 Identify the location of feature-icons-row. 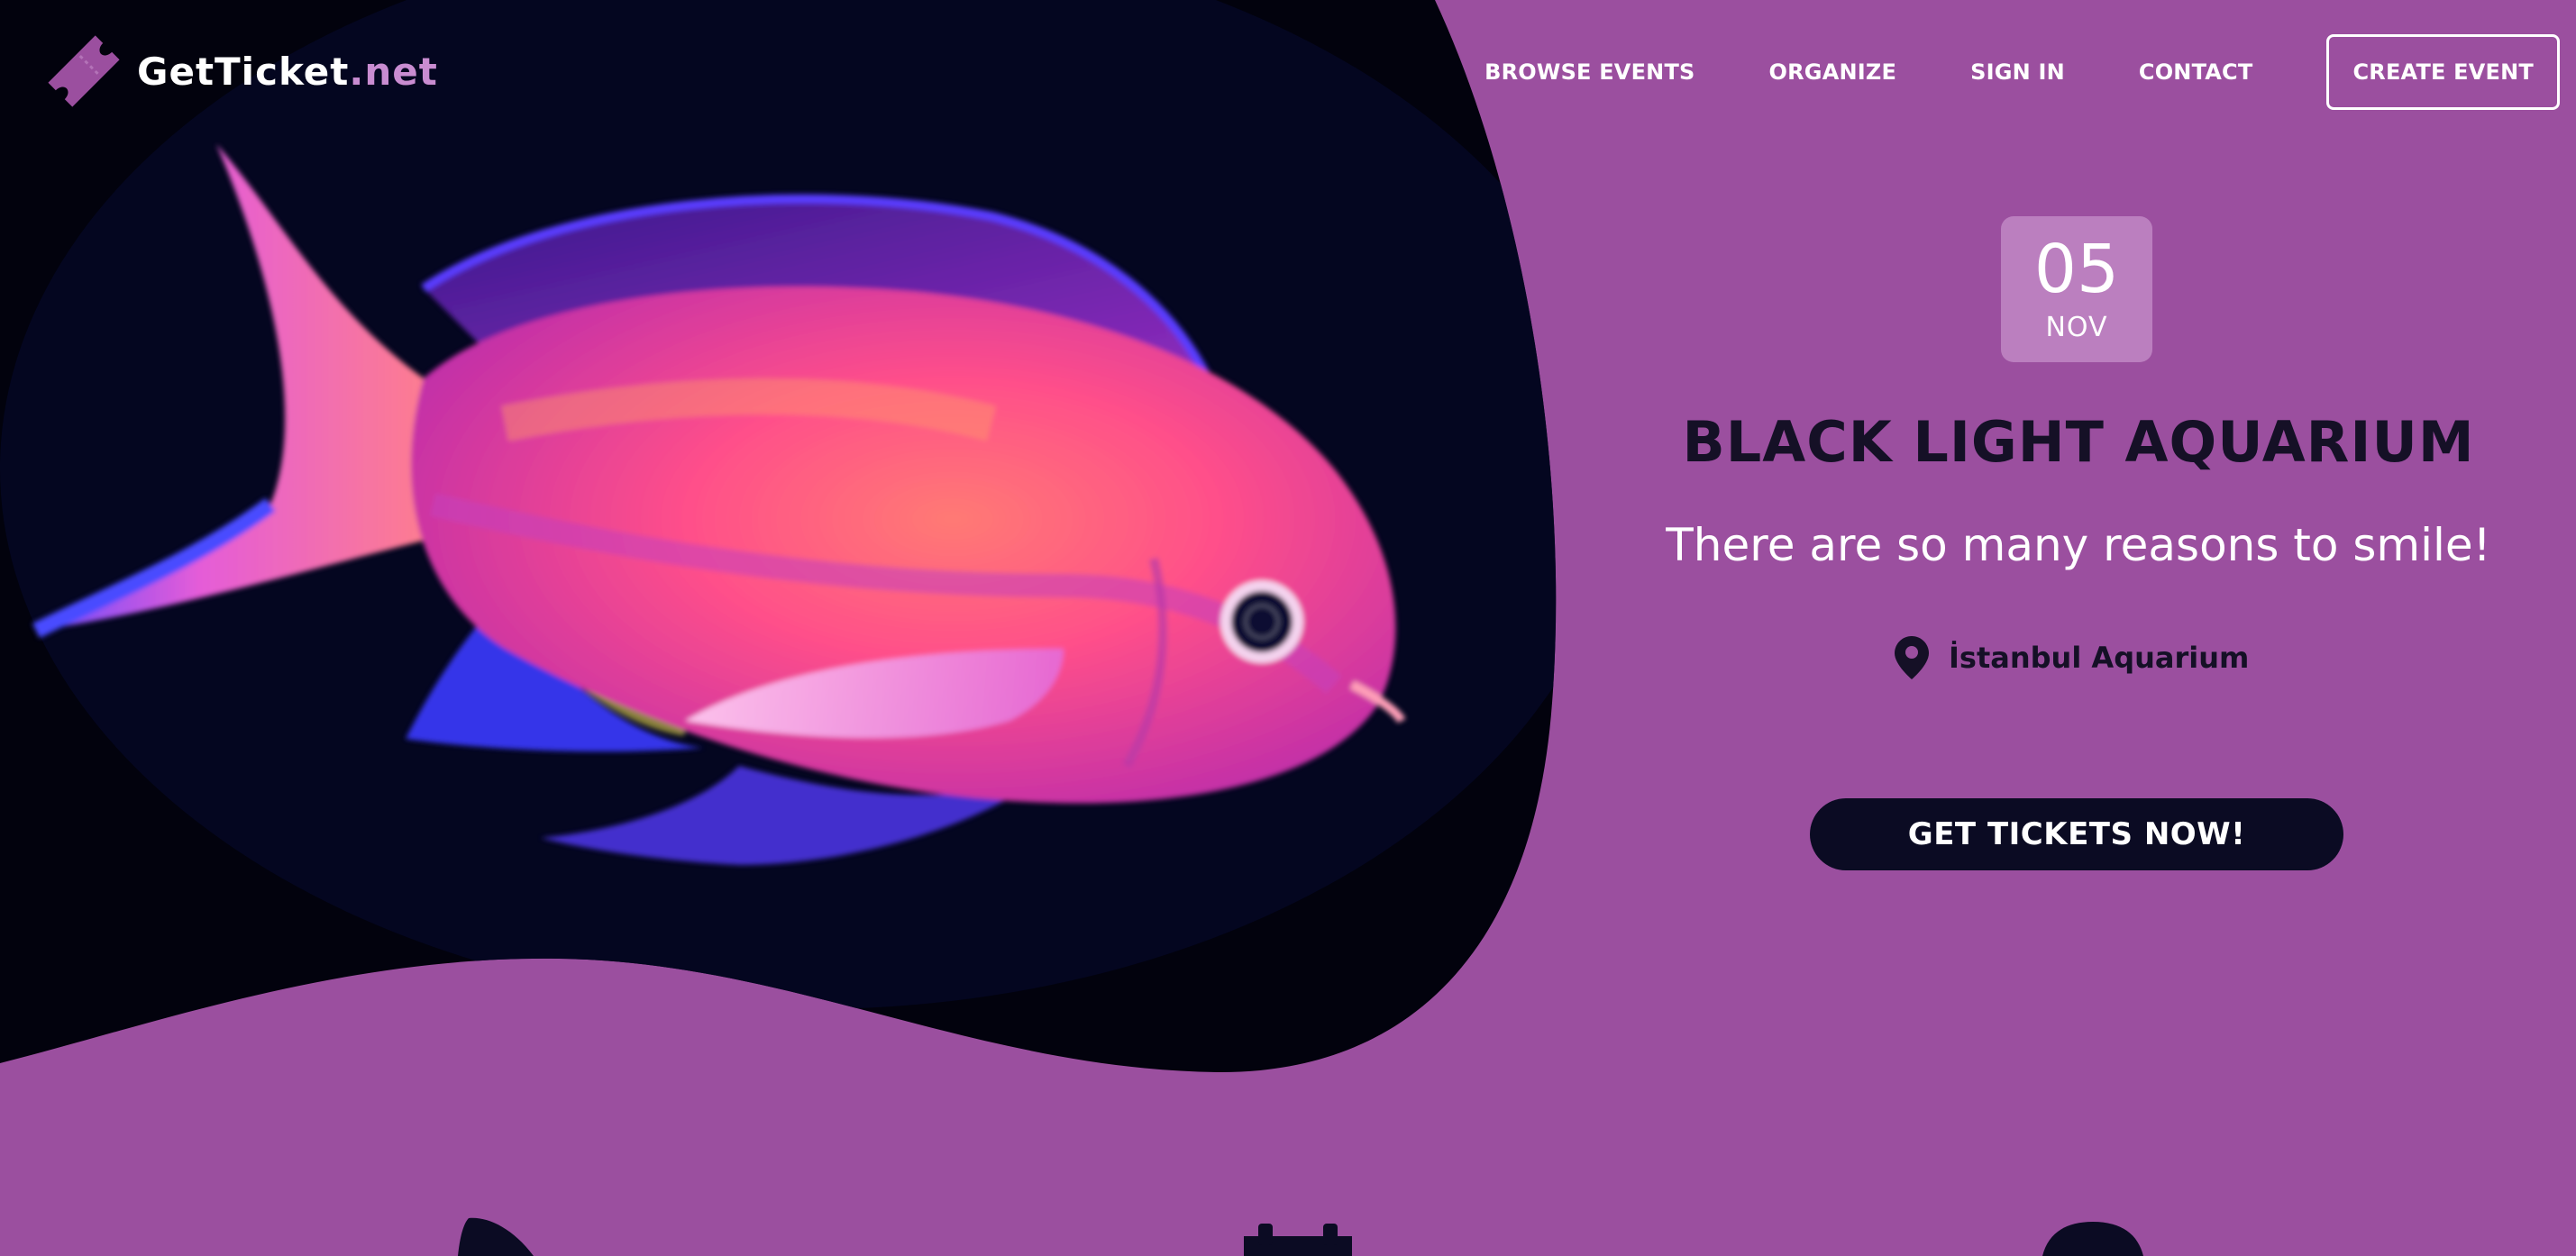
(1300, 1236).